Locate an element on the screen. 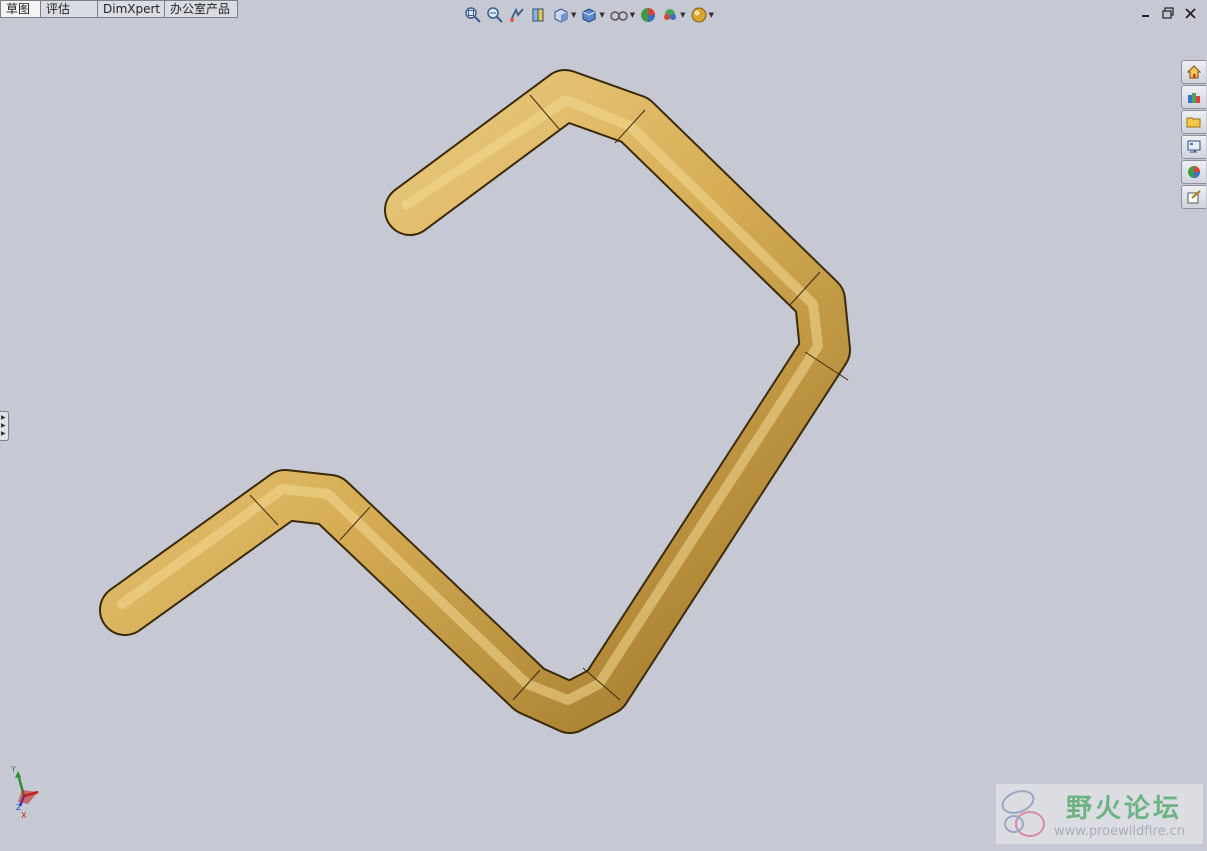 The width and height of the screenshot is (1207, 851). tab-evaluate: 评估 is located at coordinates (69, 9).